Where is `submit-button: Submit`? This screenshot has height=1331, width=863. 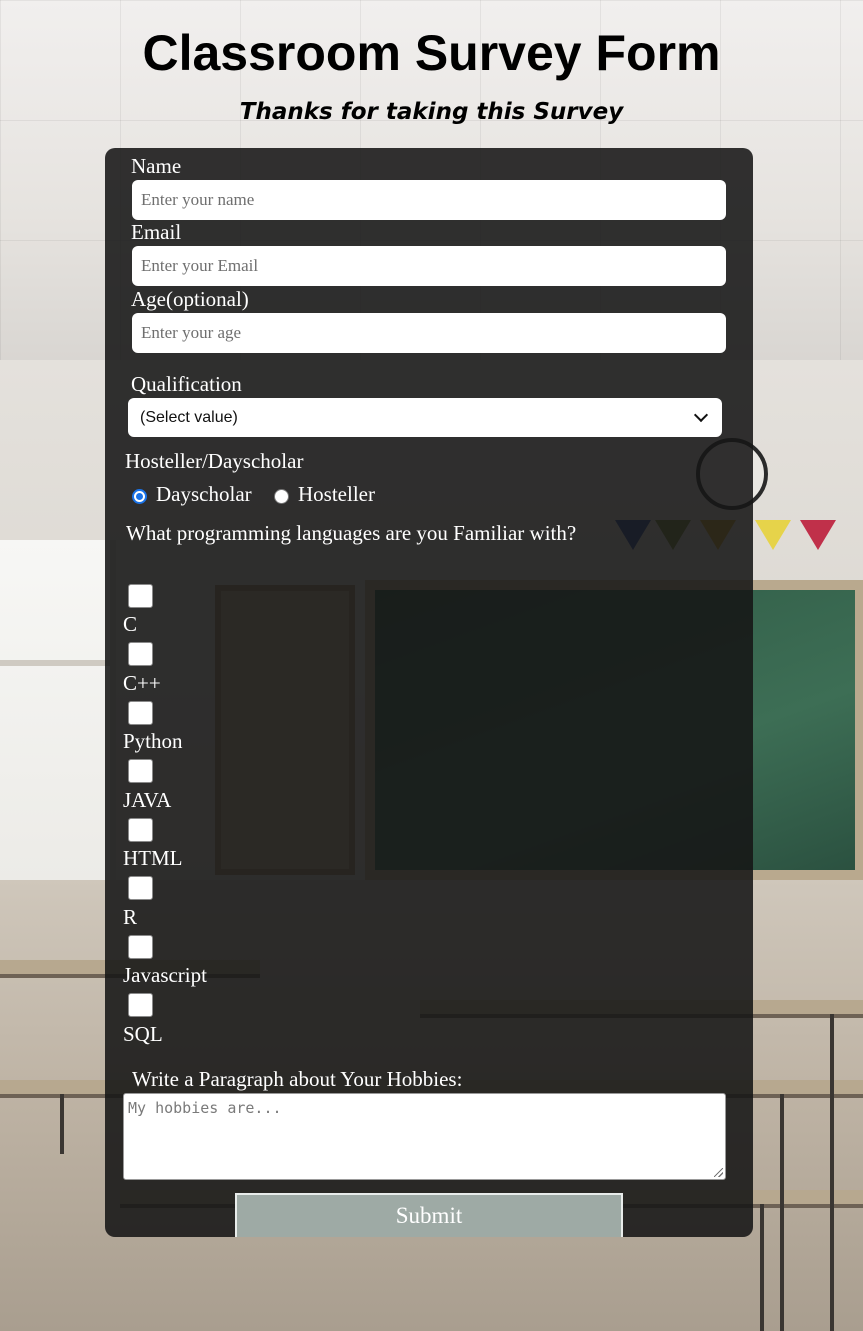 submit-button: Submit is located at coordinates (429, 1215).